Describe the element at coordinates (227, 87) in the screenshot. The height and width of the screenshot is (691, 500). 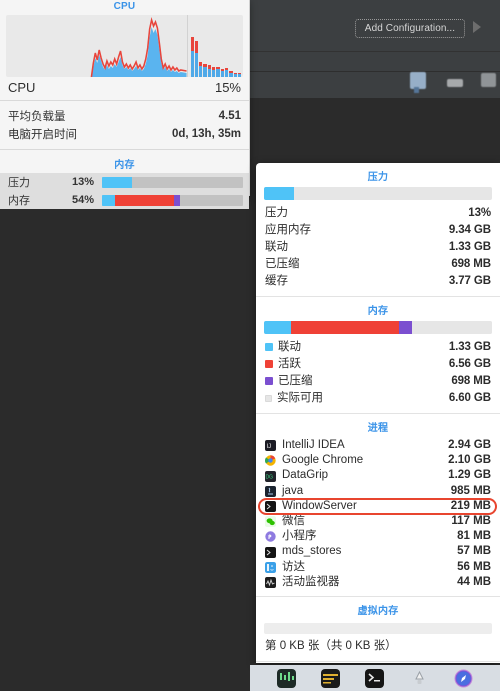
I see `cpu-usage-value: 15%` at that location.